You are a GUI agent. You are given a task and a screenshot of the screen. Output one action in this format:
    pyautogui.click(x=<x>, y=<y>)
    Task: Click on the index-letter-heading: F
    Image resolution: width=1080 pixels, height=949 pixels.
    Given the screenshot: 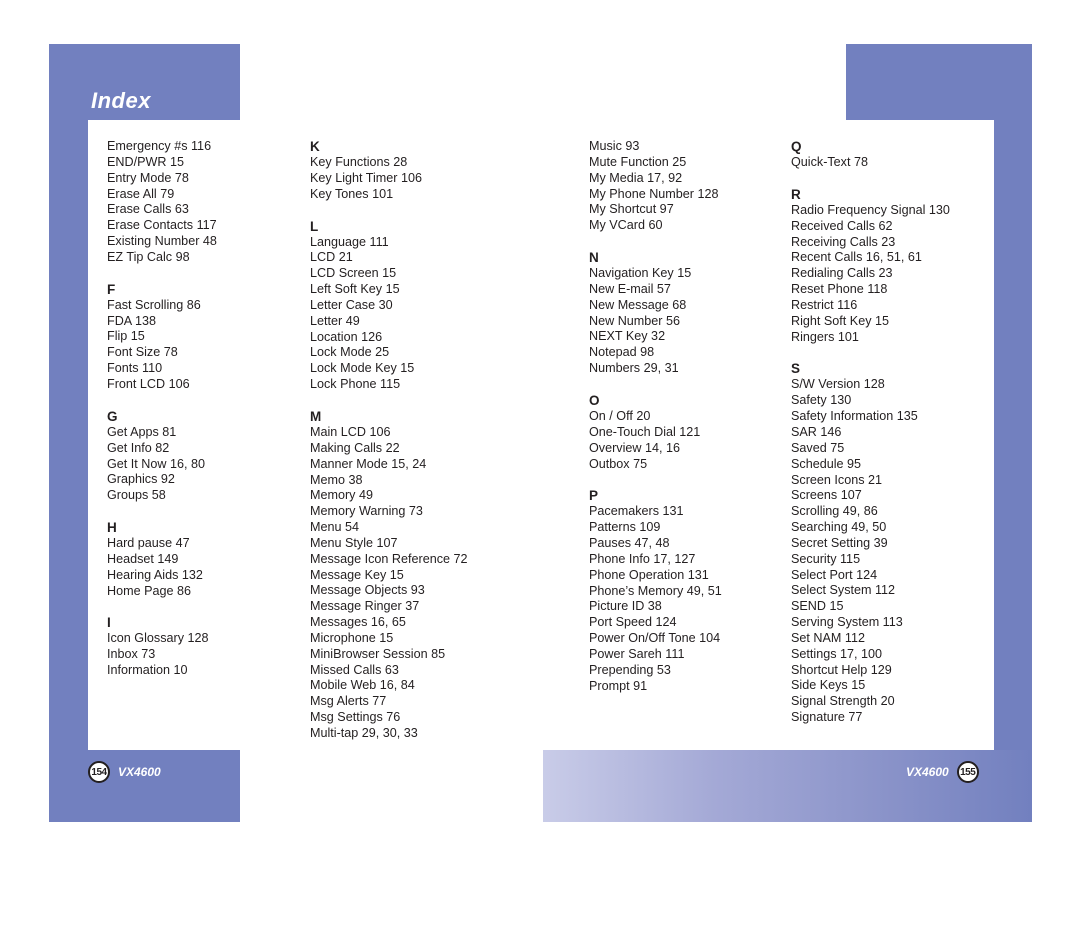 What is the action you would take?
    pyautogui.click(x=111, y=289)
    